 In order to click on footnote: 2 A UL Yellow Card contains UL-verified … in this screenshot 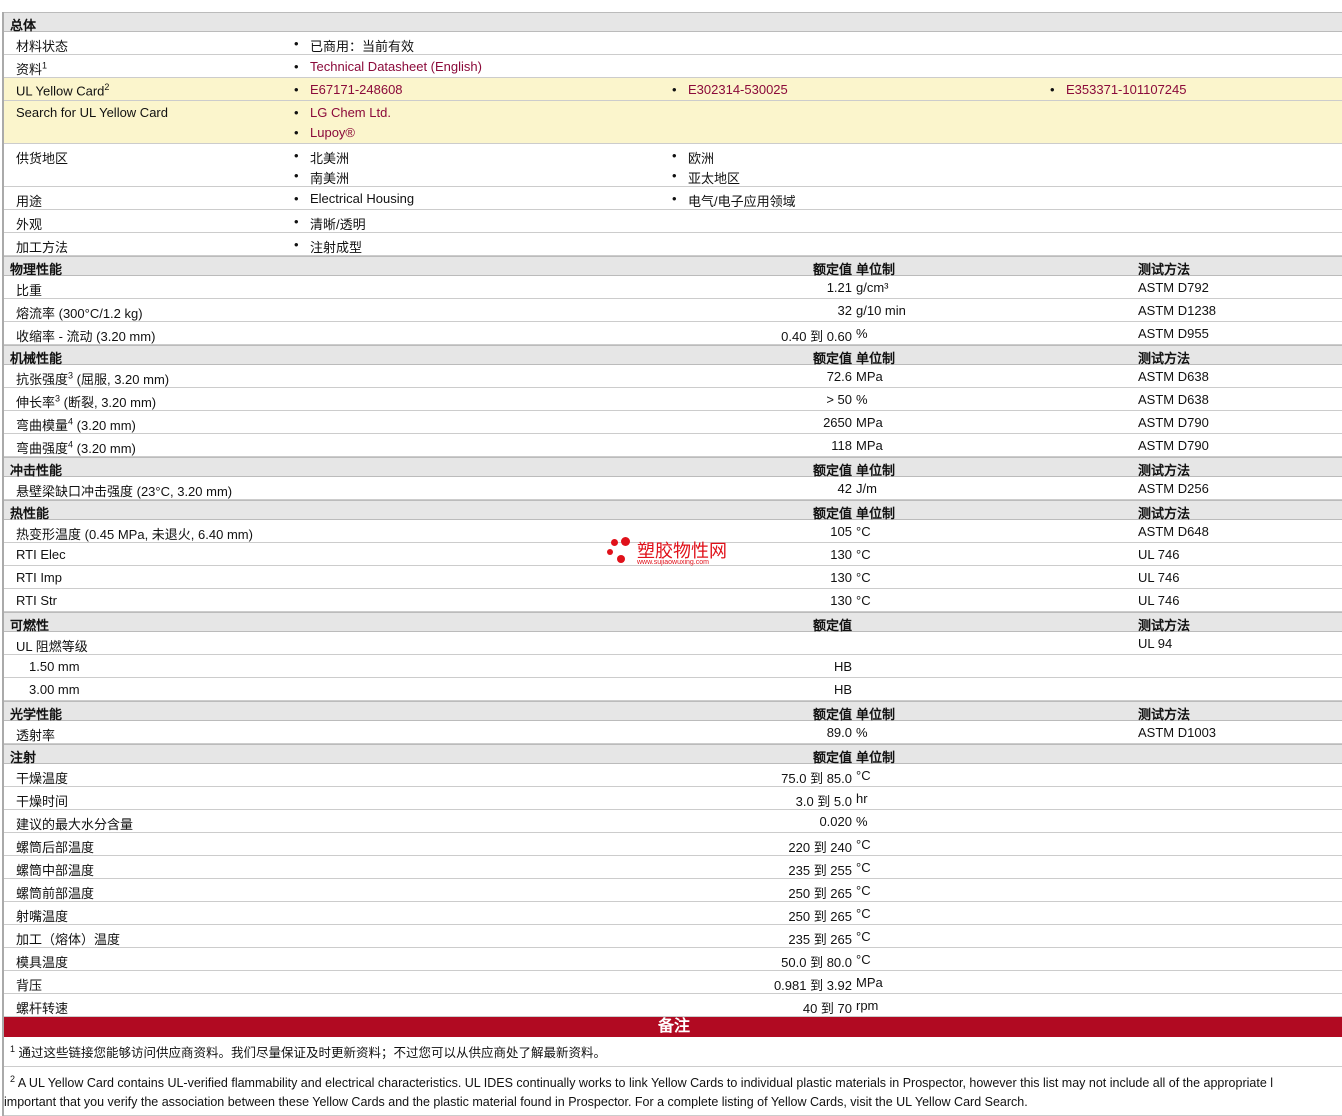, I will do `click(673, 1091)`.